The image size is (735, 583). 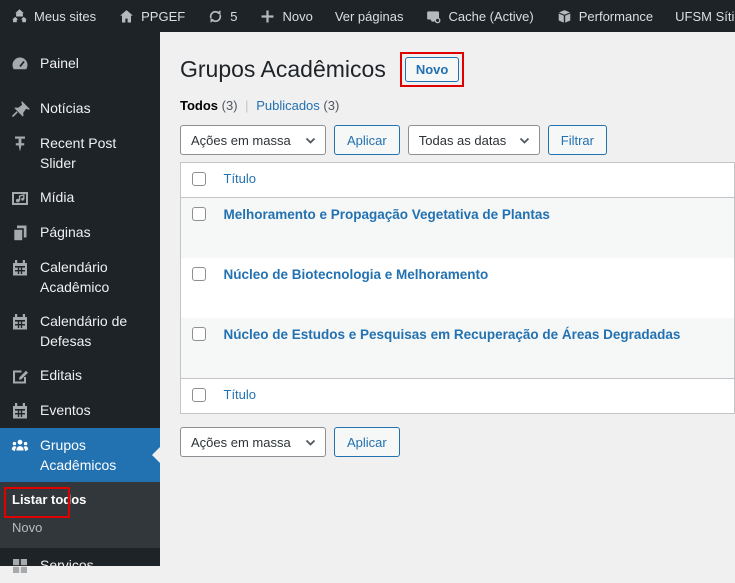 I want to click on filter-all-count: (3), so click(x=229, y=105).